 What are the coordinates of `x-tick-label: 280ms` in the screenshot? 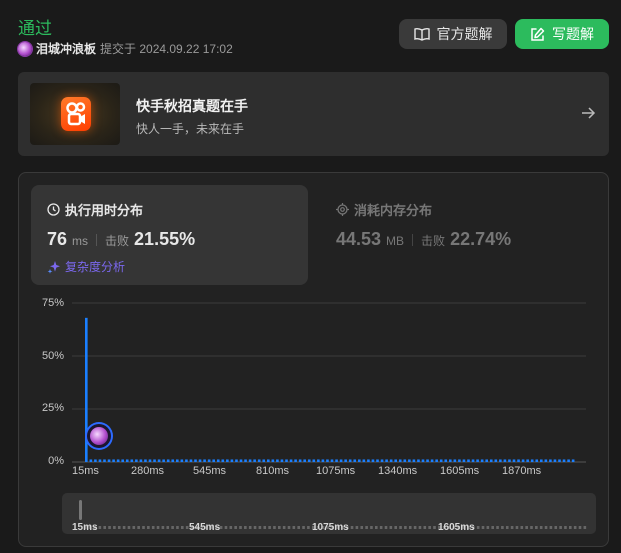 It's located at (148, 471).